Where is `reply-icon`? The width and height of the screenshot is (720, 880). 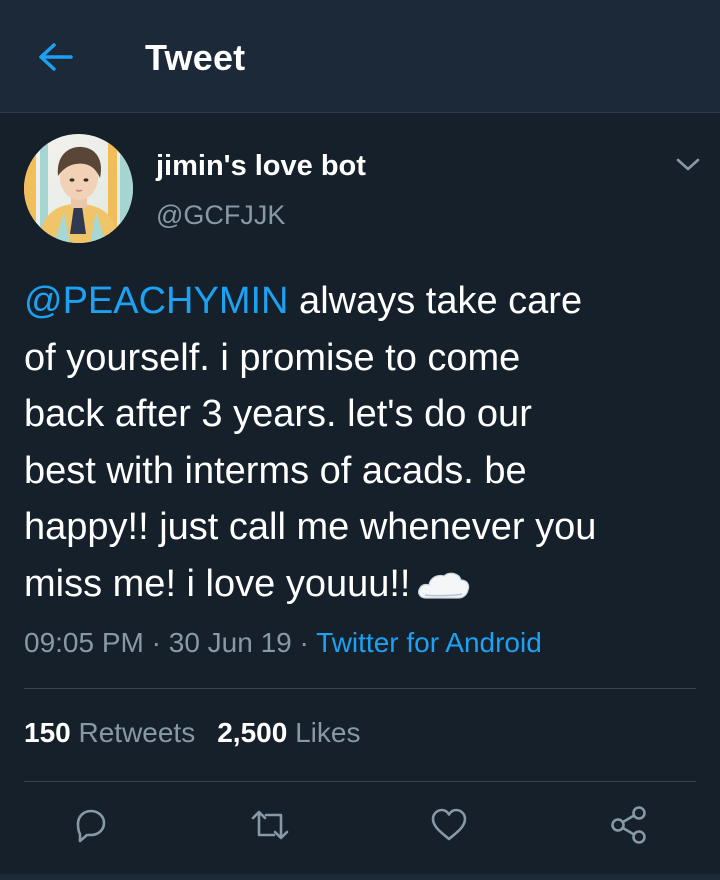 reply-icon is located at coordinates (91, 826).